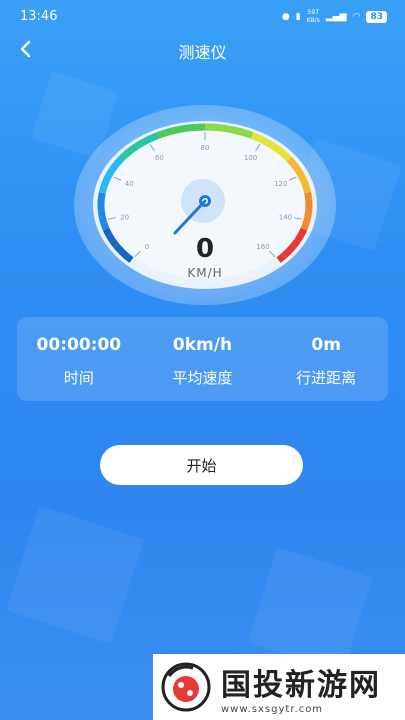 The height and width of the screenshot is (720, 405). What do you see at coordinates (202, 17) in the screenshot?
I see `status-bar: 13:46 ● ▮ 597 KB/s ▂▄▆ ◠ 83` at bounding box center [202, 17].